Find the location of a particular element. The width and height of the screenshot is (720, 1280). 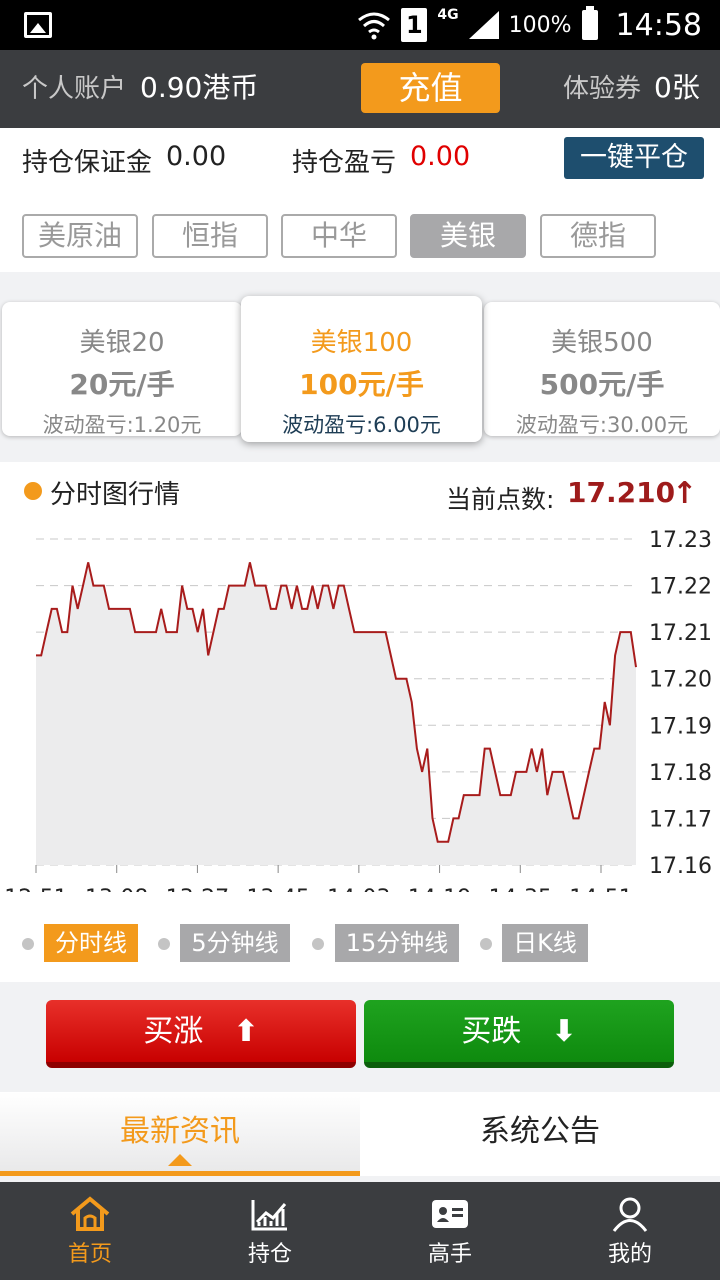

contract-card-100: 美银100 100元/手 波动盈亏:6.00元 is located at coordinates (361, 369).